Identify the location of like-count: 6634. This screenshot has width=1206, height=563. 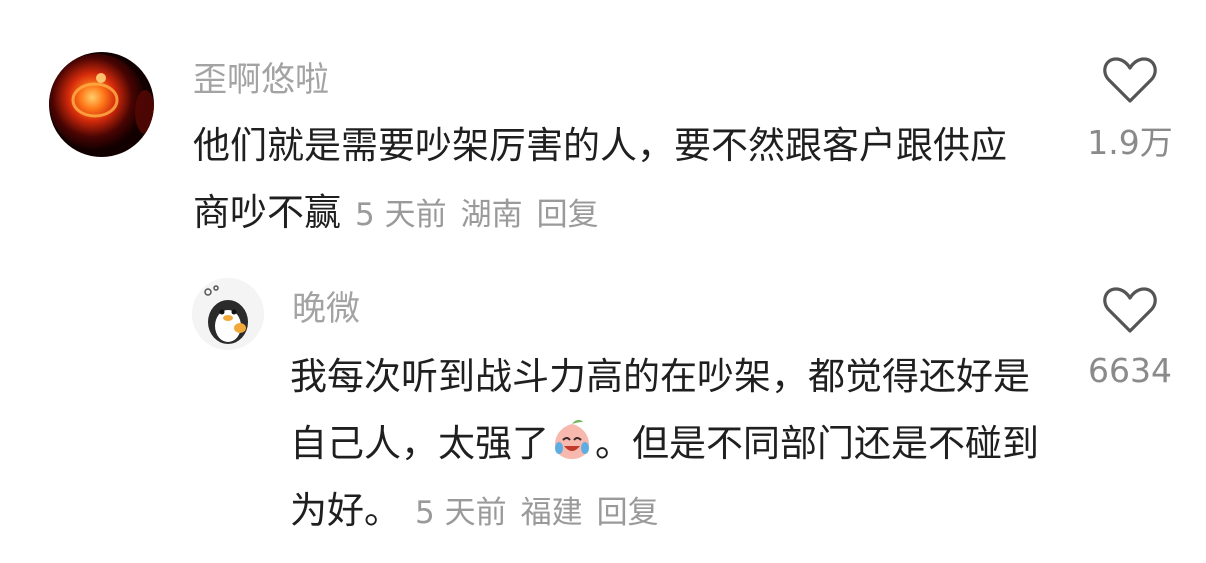
(1130, 370).